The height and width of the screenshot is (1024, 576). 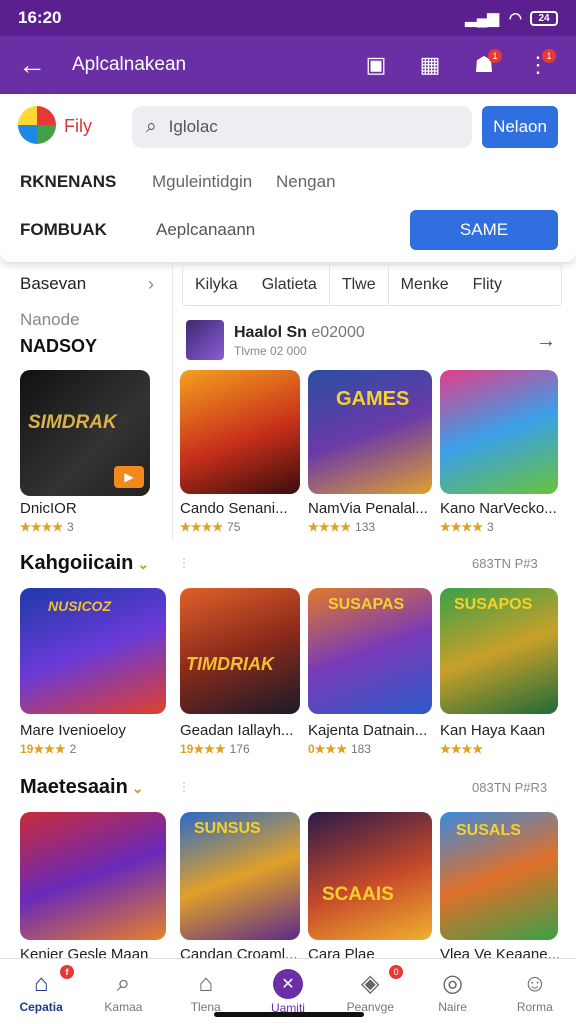 I want to click on section-title-text: Maetesaain, so click(x=74, y=787).